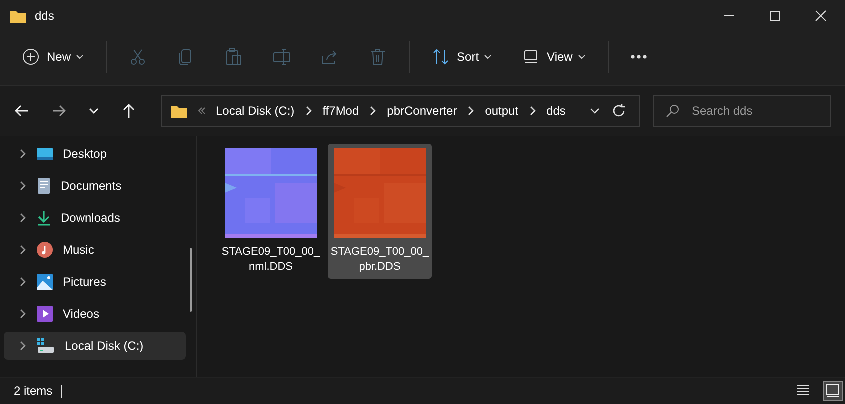 The height and width of the screenshot is (404, 845). I want to click on rename-icon, so click(282, 57).